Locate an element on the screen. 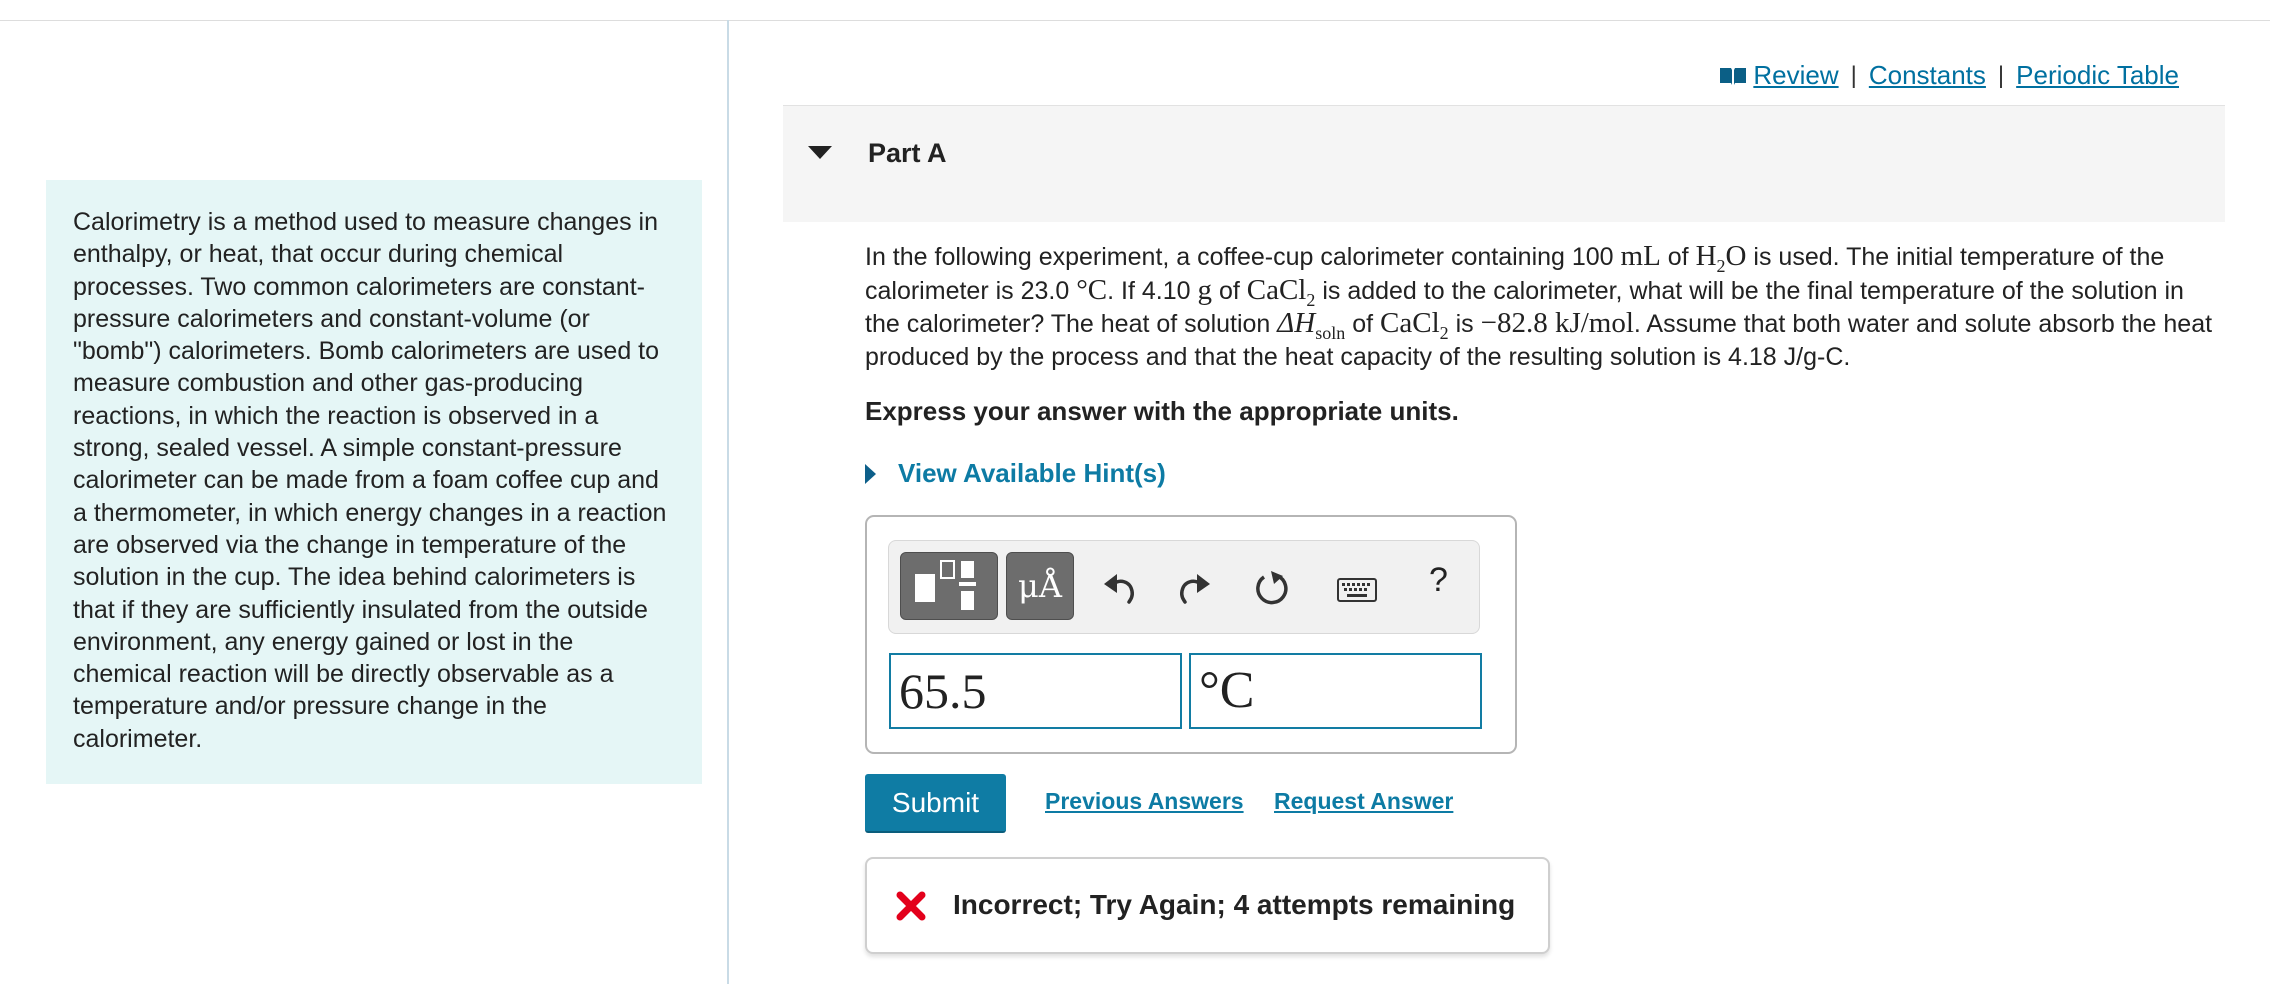  templates-button is located at coordinates (949, 586).